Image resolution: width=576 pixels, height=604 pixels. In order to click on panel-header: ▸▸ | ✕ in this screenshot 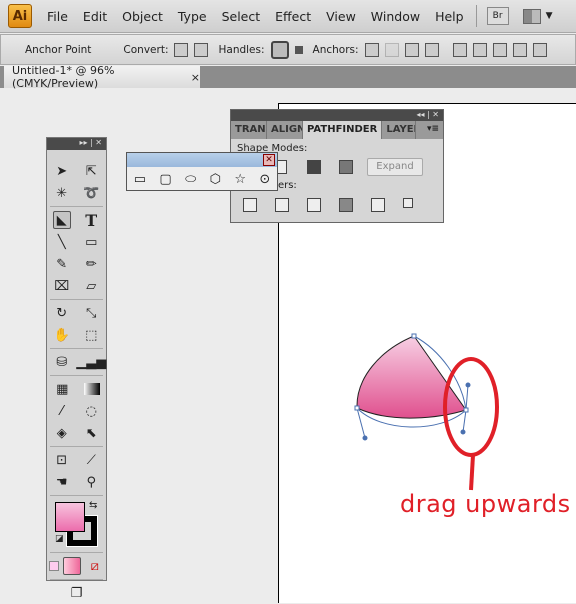, I will do `click(76, 144)`.